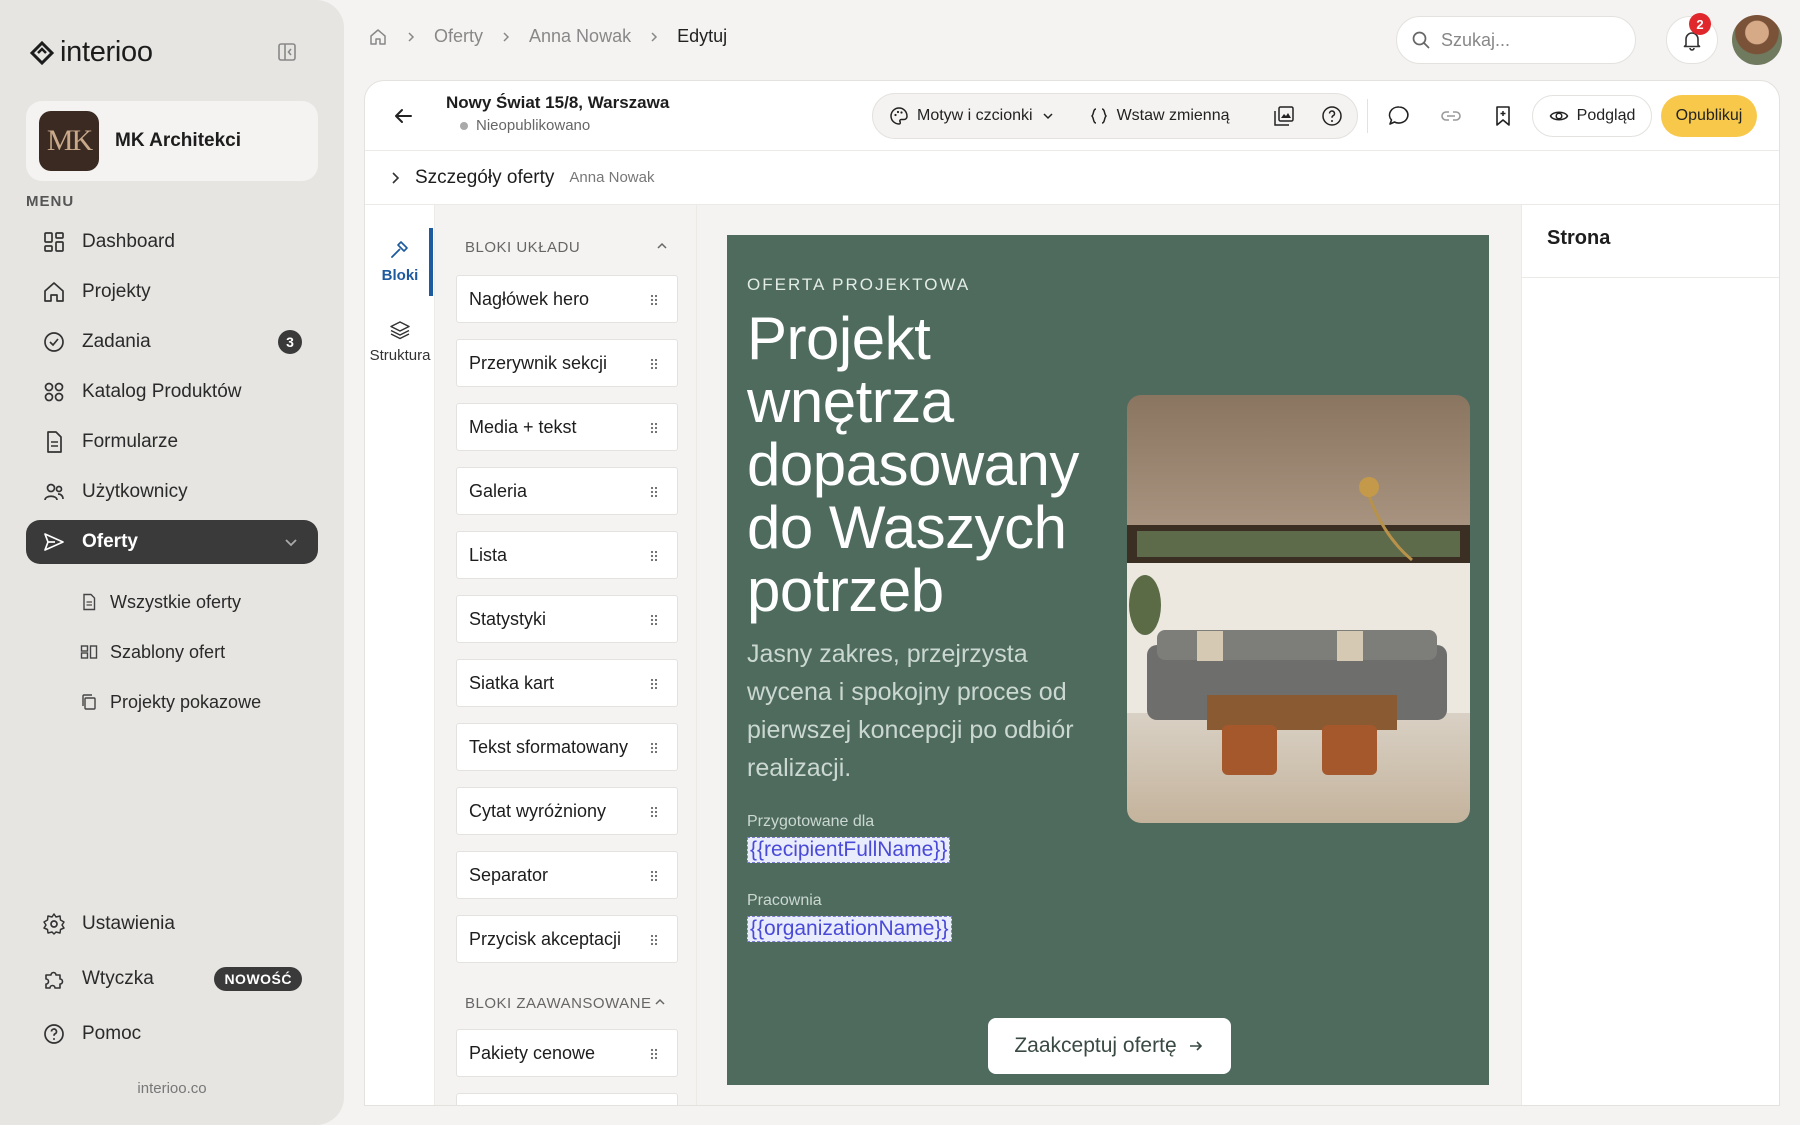 The width and height of the screenshot is (1800, 1125). I want to click on breadcrumb-item: Oferty, so click(458, 36).